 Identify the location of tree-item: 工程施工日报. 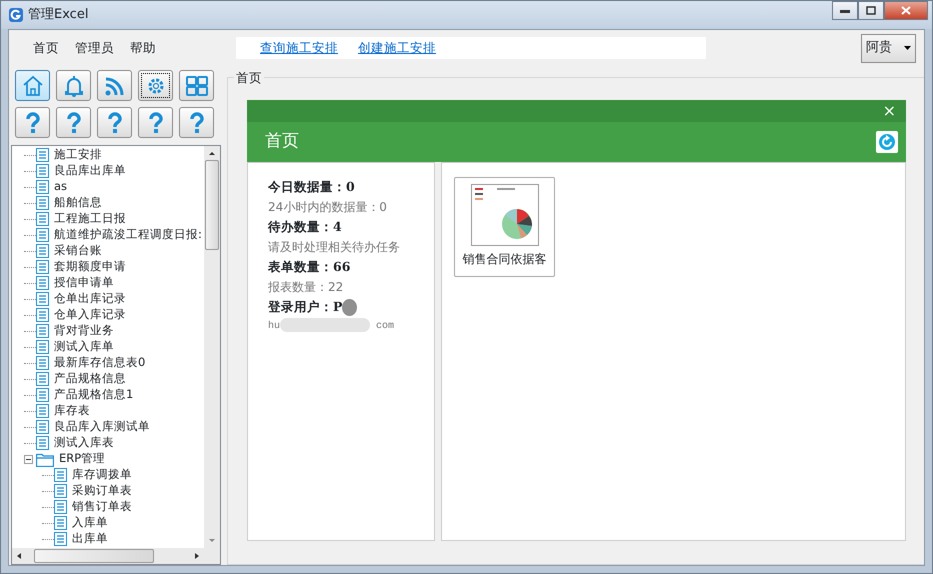
(108, 219).